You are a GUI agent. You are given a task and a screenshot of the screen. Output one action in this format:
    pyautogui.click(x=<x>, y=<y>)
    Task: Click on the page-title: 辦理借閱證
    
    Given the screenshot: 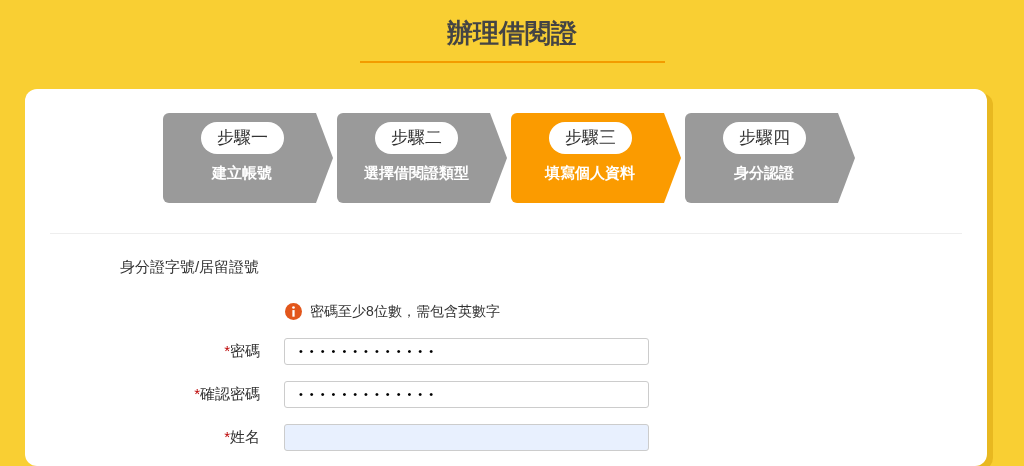 What is the action you would take?
    pyautogui.click(x=512, y=31)
    